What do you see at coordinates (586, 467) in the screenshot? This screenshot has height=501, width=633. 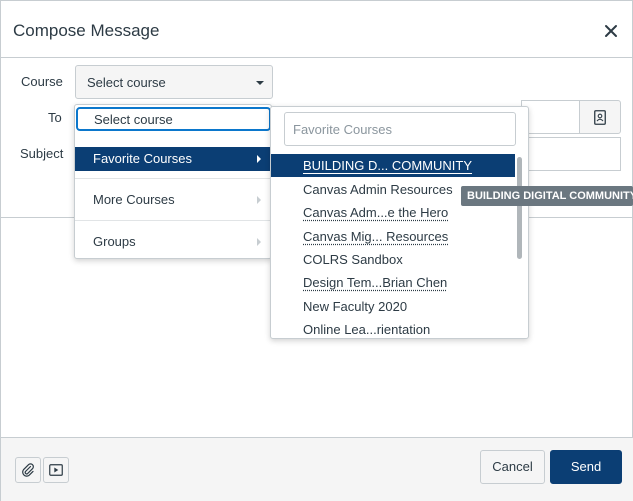 I see `send-button: Send` at bounding box center [586, 467].